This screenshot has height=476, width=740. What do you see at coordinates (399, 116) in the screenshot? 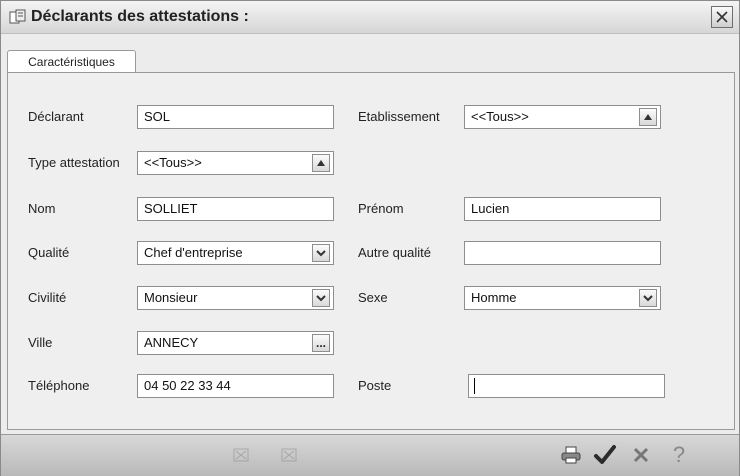
I see `etablissement-label: Etablissement` at bounding box center [399, 116].